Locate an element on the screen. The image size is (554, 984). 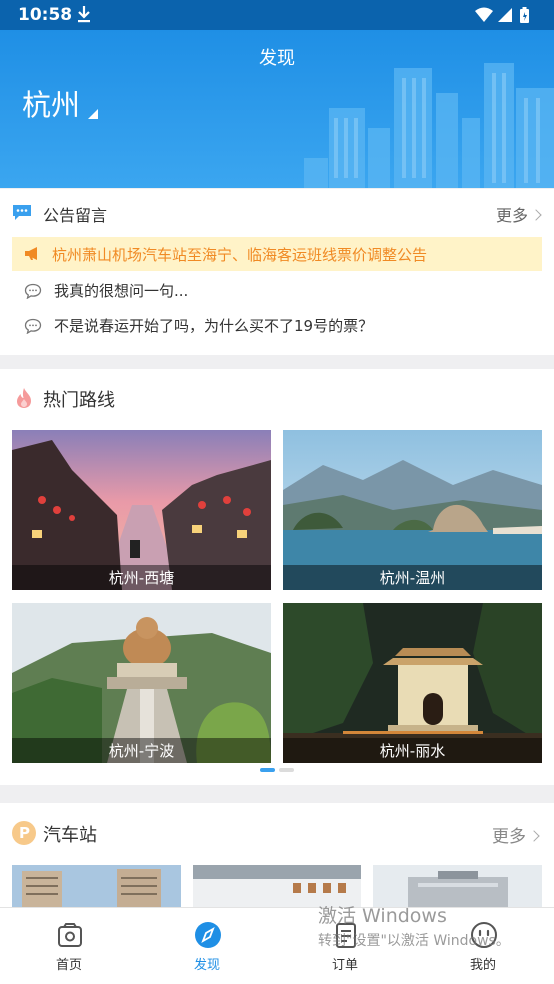
city-skyline-illustration is located at coordinates (429, 125).